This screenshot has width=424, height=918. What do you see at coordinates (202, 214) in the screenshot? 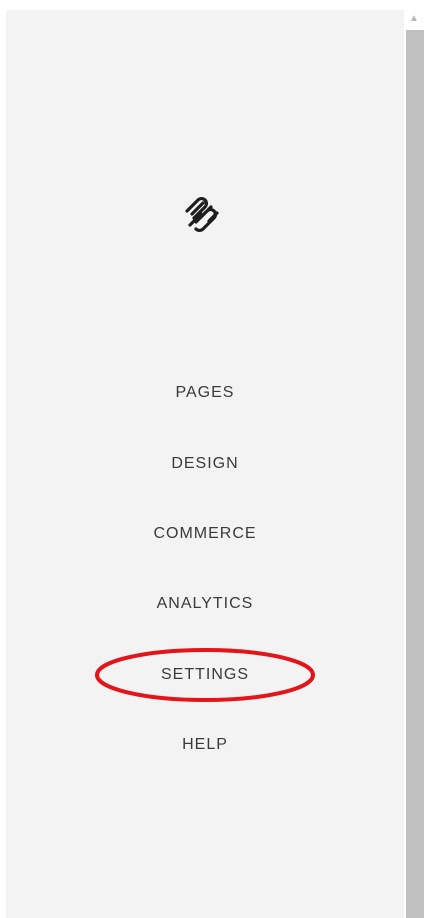
I see `squarespace-logo-icon` at bounding box center [202, 214].